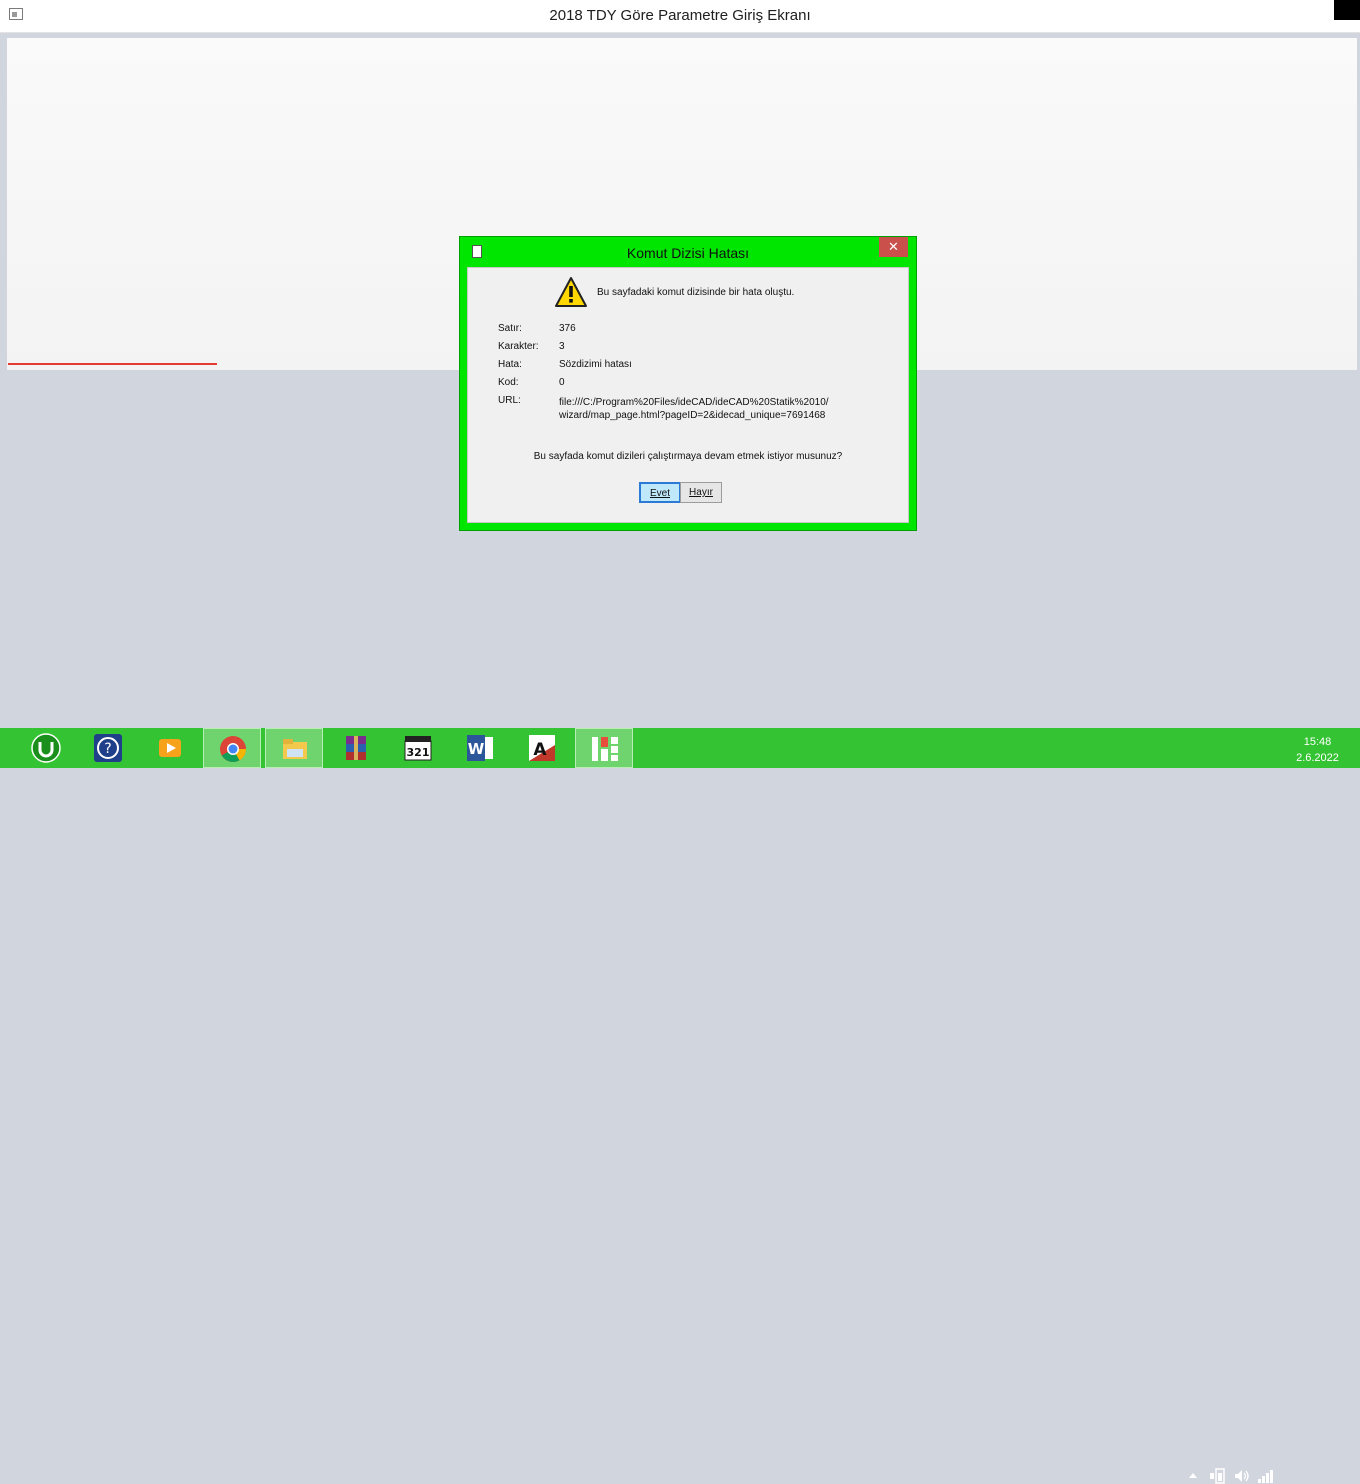 This screenshot has height=1484, width=1360. I want to click on svg-text: A, so click(540, 750).